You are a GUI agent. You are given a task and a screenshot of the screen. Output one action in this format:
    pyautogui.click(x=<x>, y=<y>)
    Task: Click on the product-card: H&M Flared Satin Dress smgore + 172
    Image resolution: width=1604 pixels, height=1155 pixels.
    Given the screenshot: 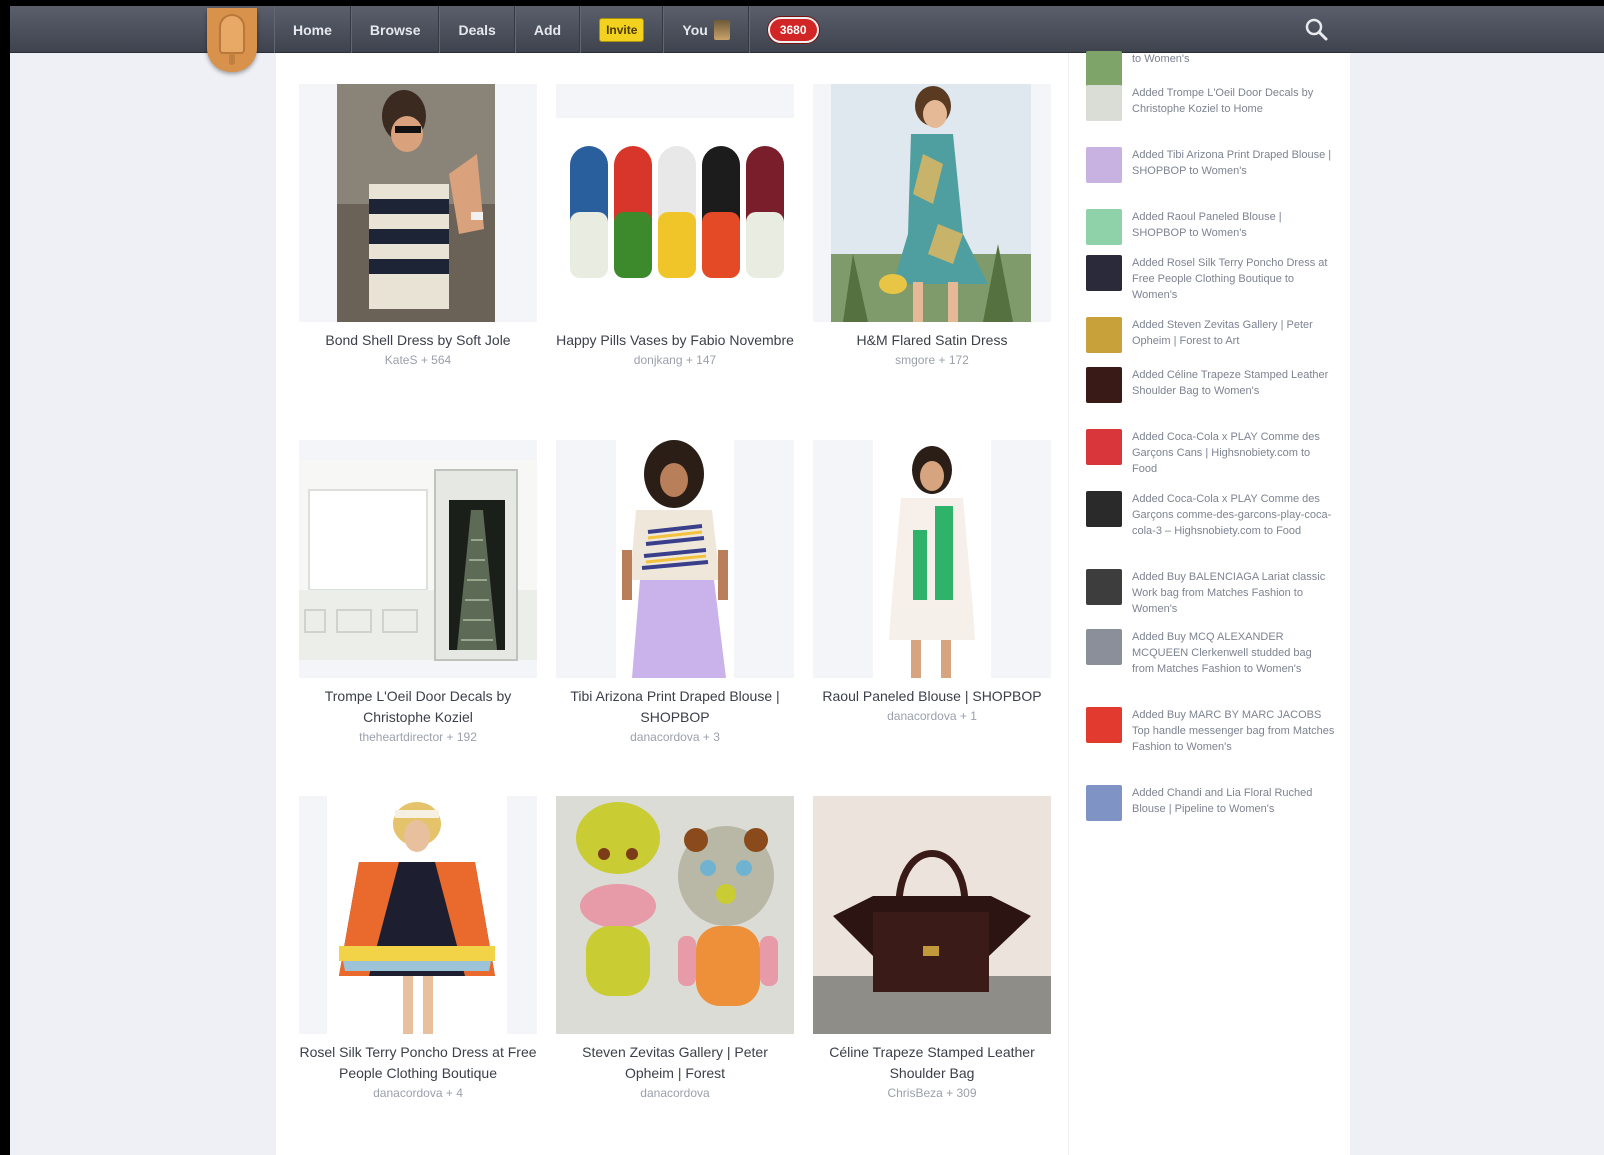 What is the action you would take?
    pyautogui.click(x=932, y=226)
    